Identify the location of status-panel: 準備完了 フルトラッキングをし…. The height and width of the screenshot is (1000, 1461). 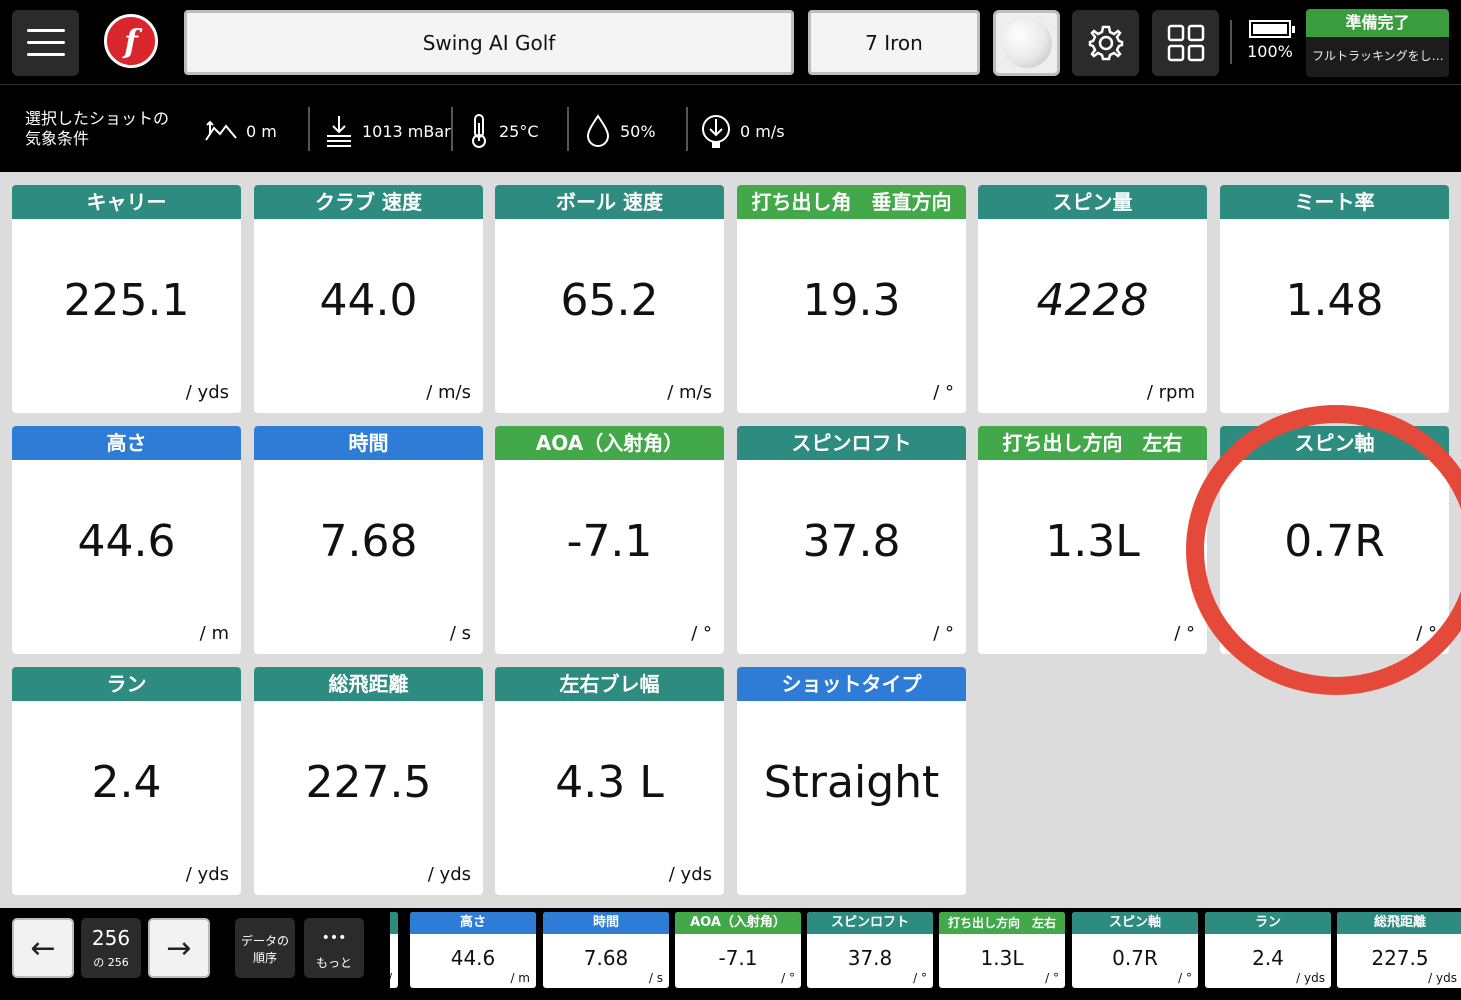
(1377, 43).